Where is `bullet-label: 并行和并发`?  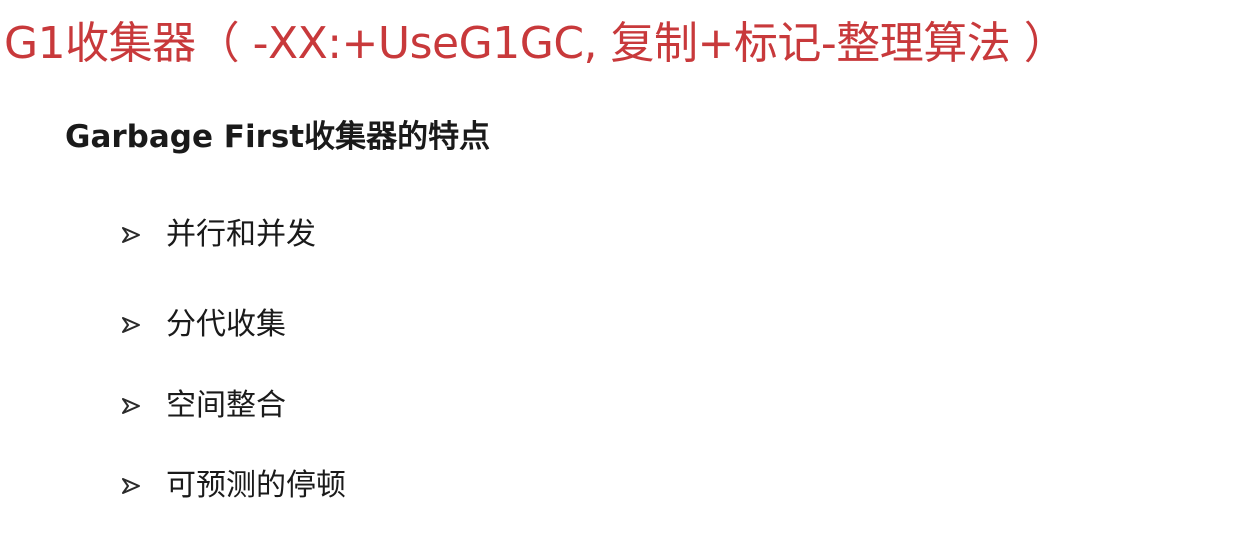 bullet-label: 并行和并发 is located at coordinates (241, 234).